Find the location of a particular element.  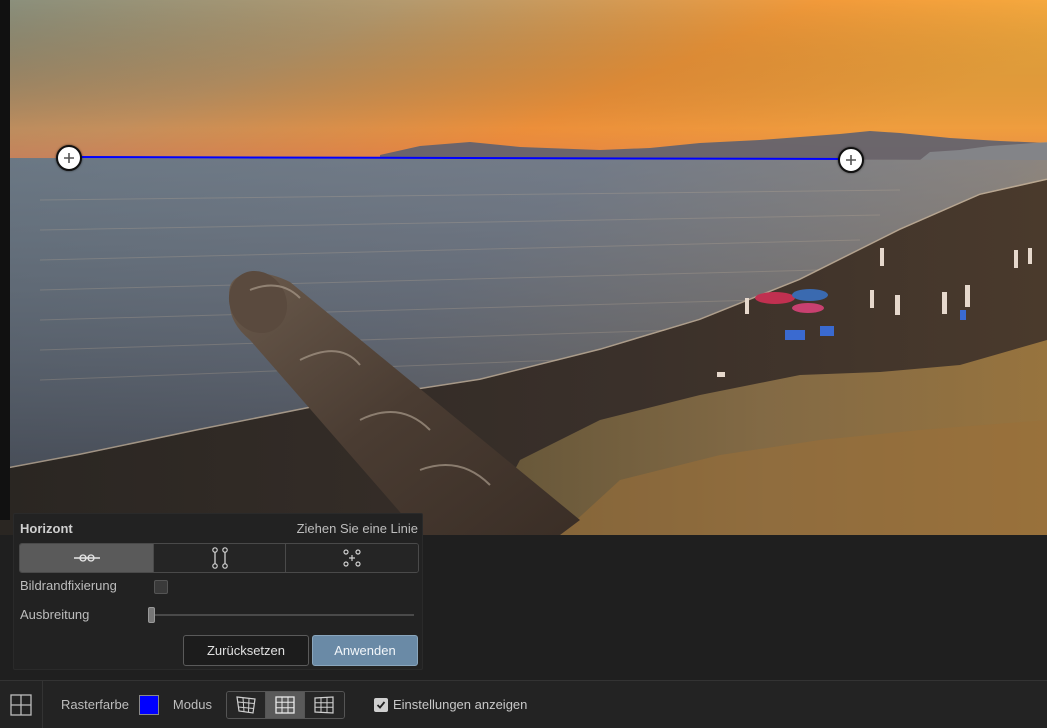

four-points-icon is located at coordinates (352, 558).